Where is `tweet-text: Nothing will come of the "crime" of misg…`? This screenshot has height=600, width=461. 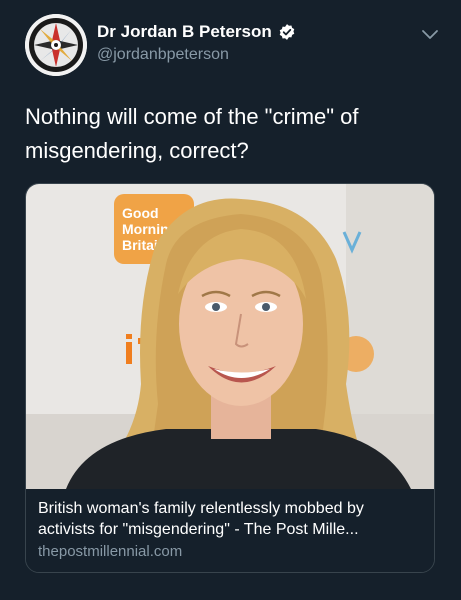 tweet-text: Nothing will come of the "crime" of misg… is located at coordinates (230, 134).